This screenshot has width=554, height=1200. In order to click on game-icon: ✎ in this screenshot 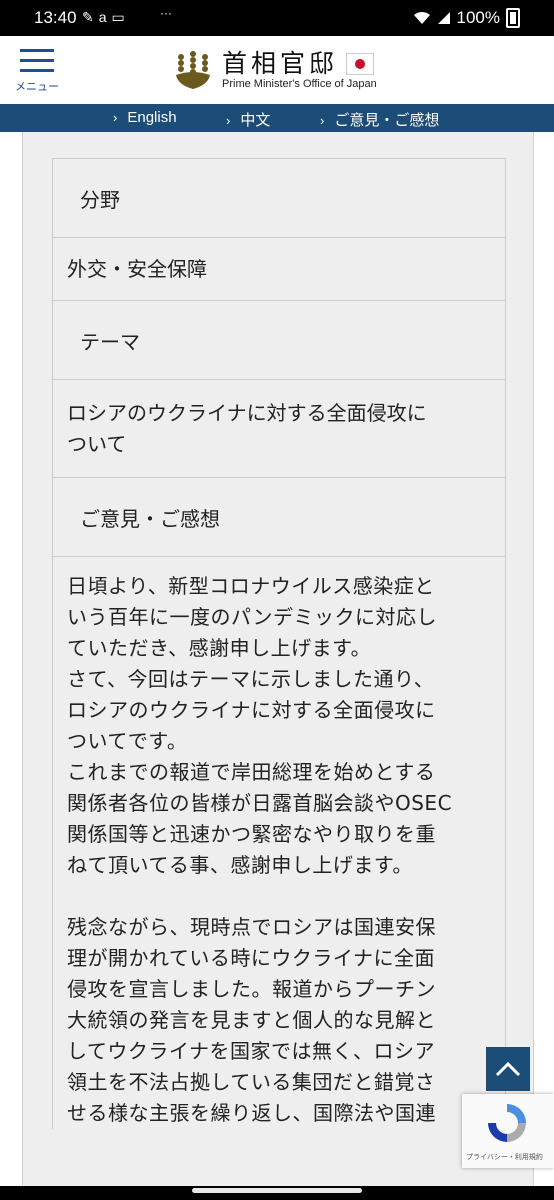, I will do `click(90, 17)`.